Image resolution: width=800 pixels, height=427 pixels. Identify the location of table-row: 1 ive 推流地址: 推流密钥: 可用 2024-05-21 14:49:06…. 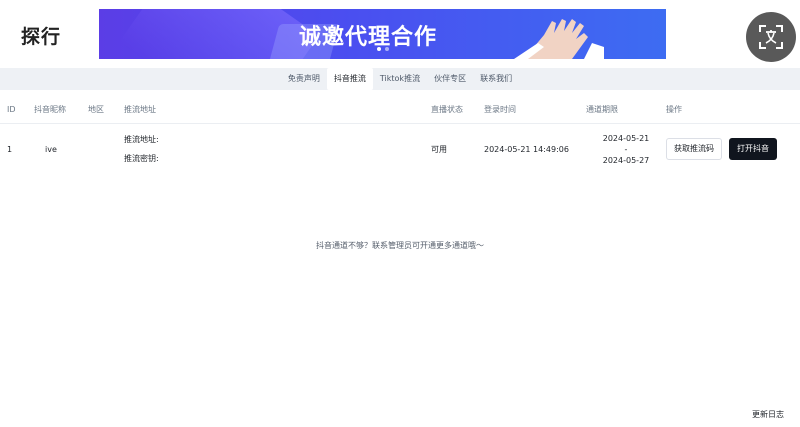
(400, 149).